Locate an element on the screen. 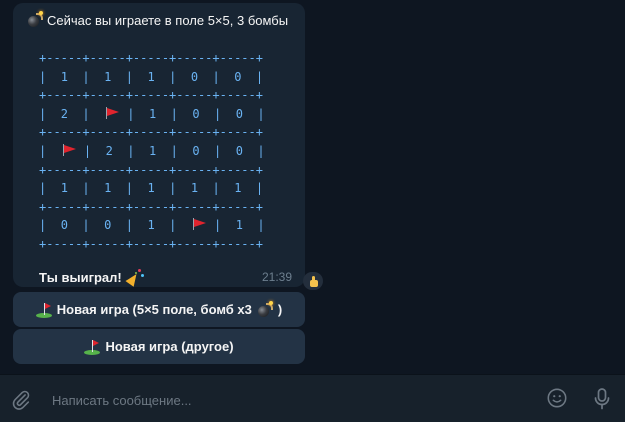  paperclip-icon is located at coordinates (21, 400).